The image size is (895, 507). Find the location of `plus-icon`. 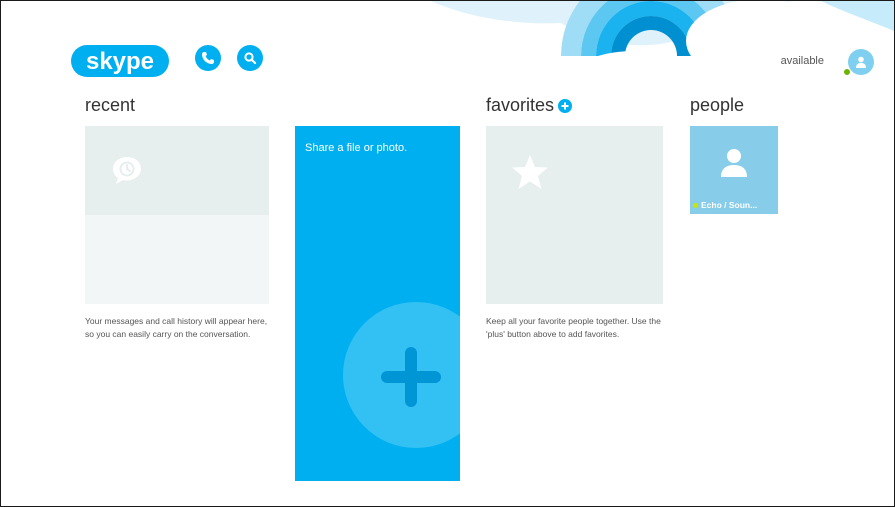

plus-icon is located at coordinates (565, 106).